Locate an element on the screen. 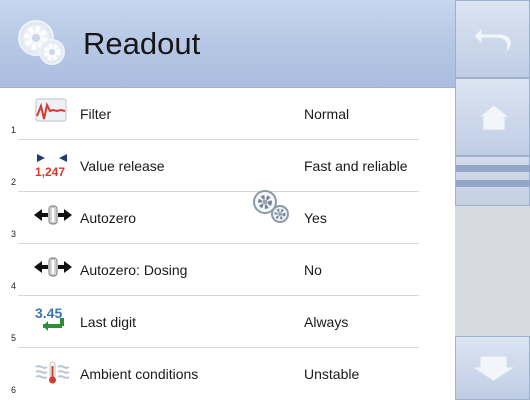 The image size is (530, 400). list-row-autozero-dosing: 4 Autozero: Dosing No is located at coordinates (227, 270).